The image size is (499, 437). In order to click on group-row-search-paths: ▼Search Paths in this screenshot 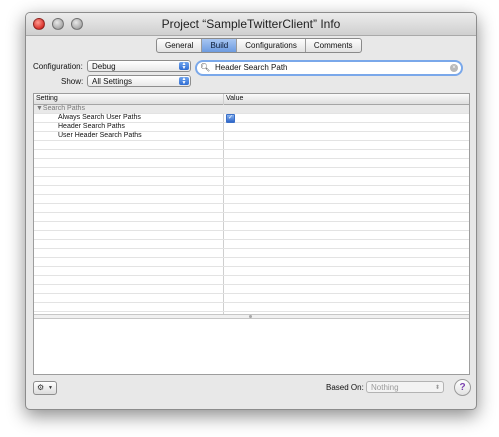, I will do `click(251, 109)`.